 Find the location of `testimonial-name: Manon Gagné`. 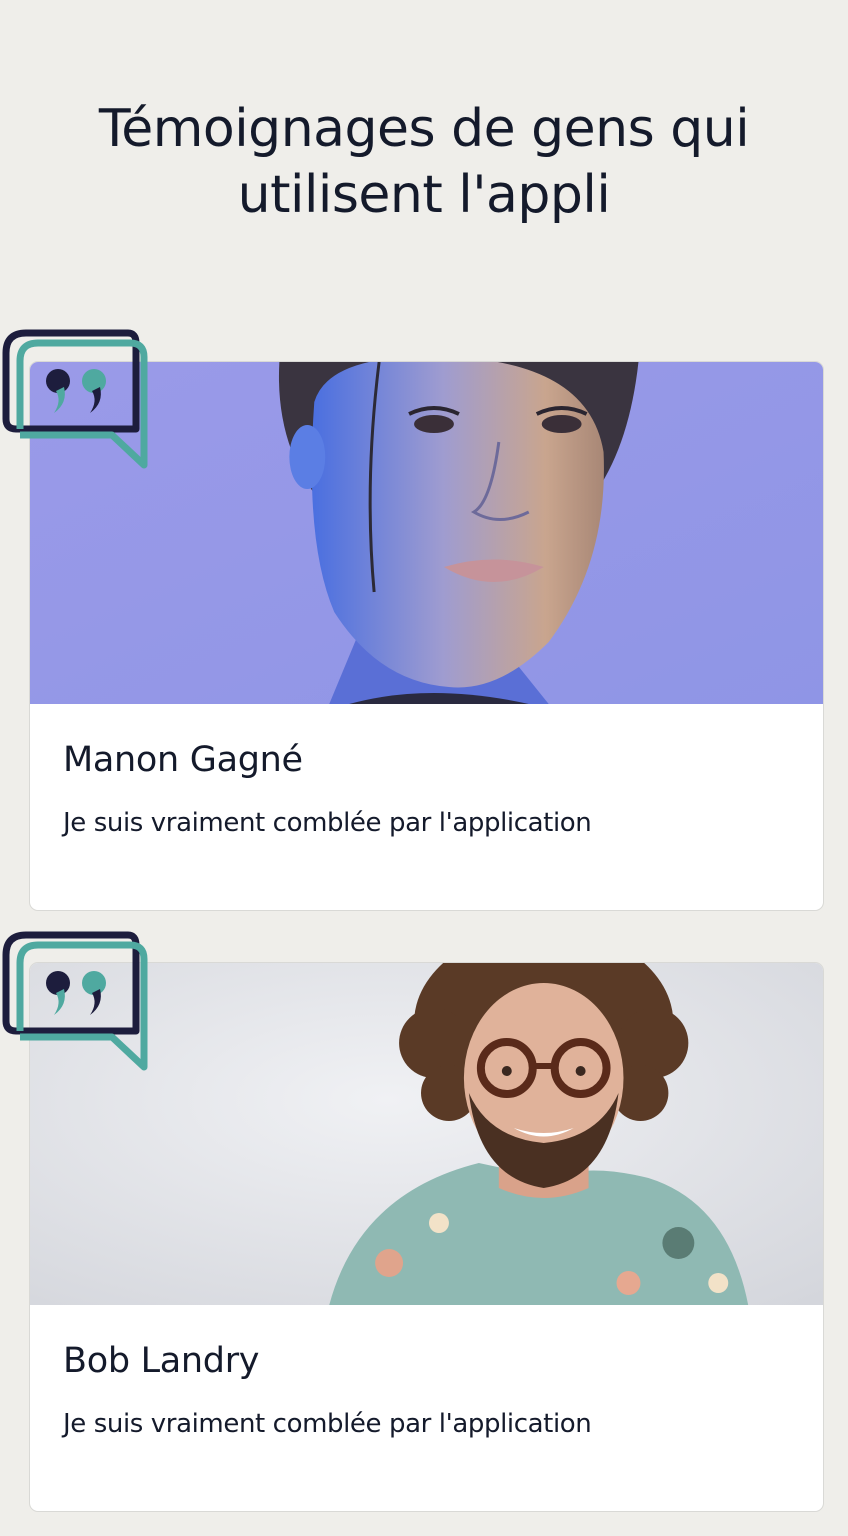

testimonial-name: Manon Gagné is located at coordinates (183, 760).